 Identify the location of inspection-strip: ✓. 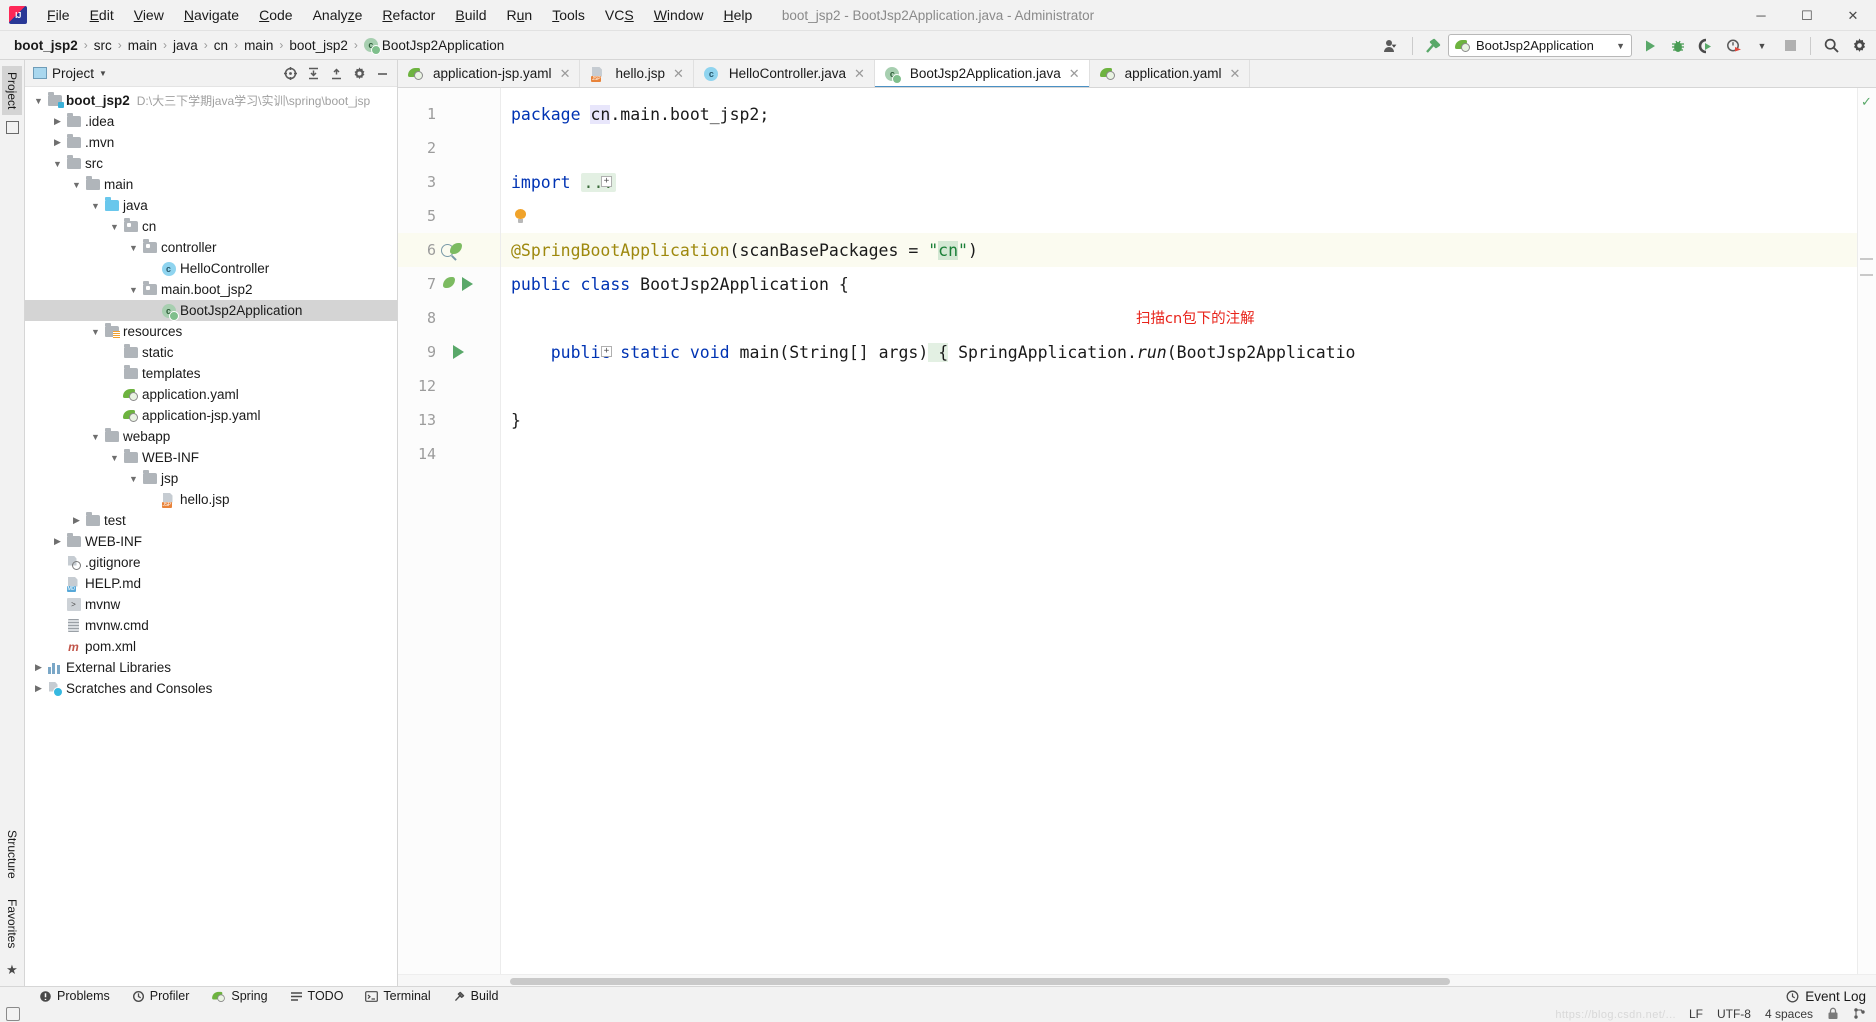
(1866, 531).